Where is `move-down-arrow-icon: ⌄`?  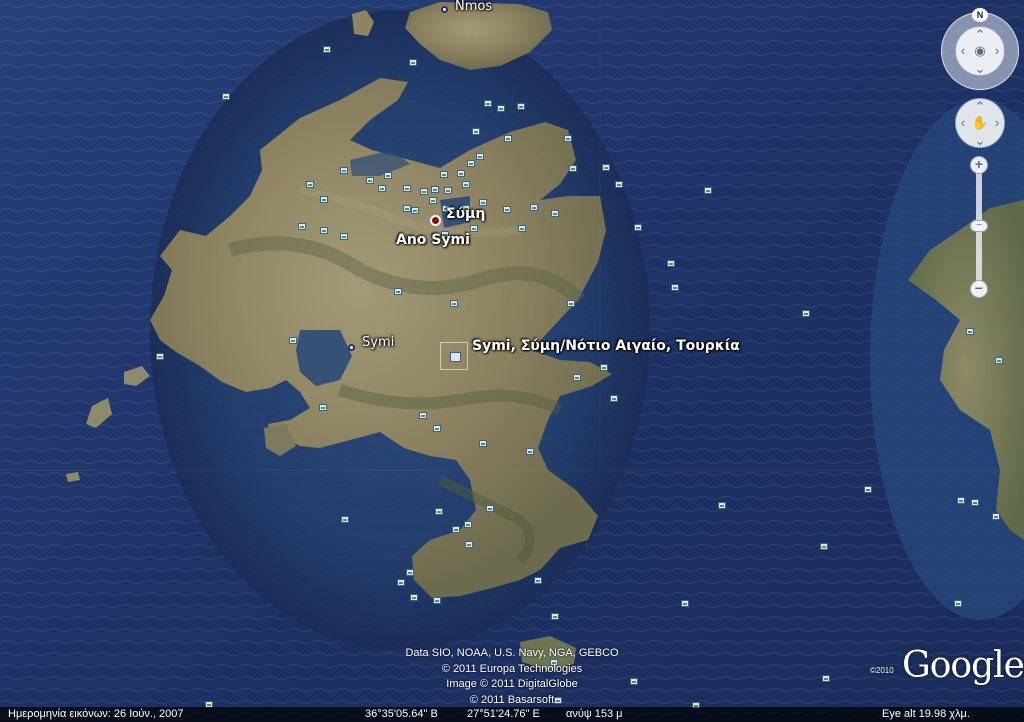
move-down-arrow-icon: ⌄ is located at coordinates (980, 140).